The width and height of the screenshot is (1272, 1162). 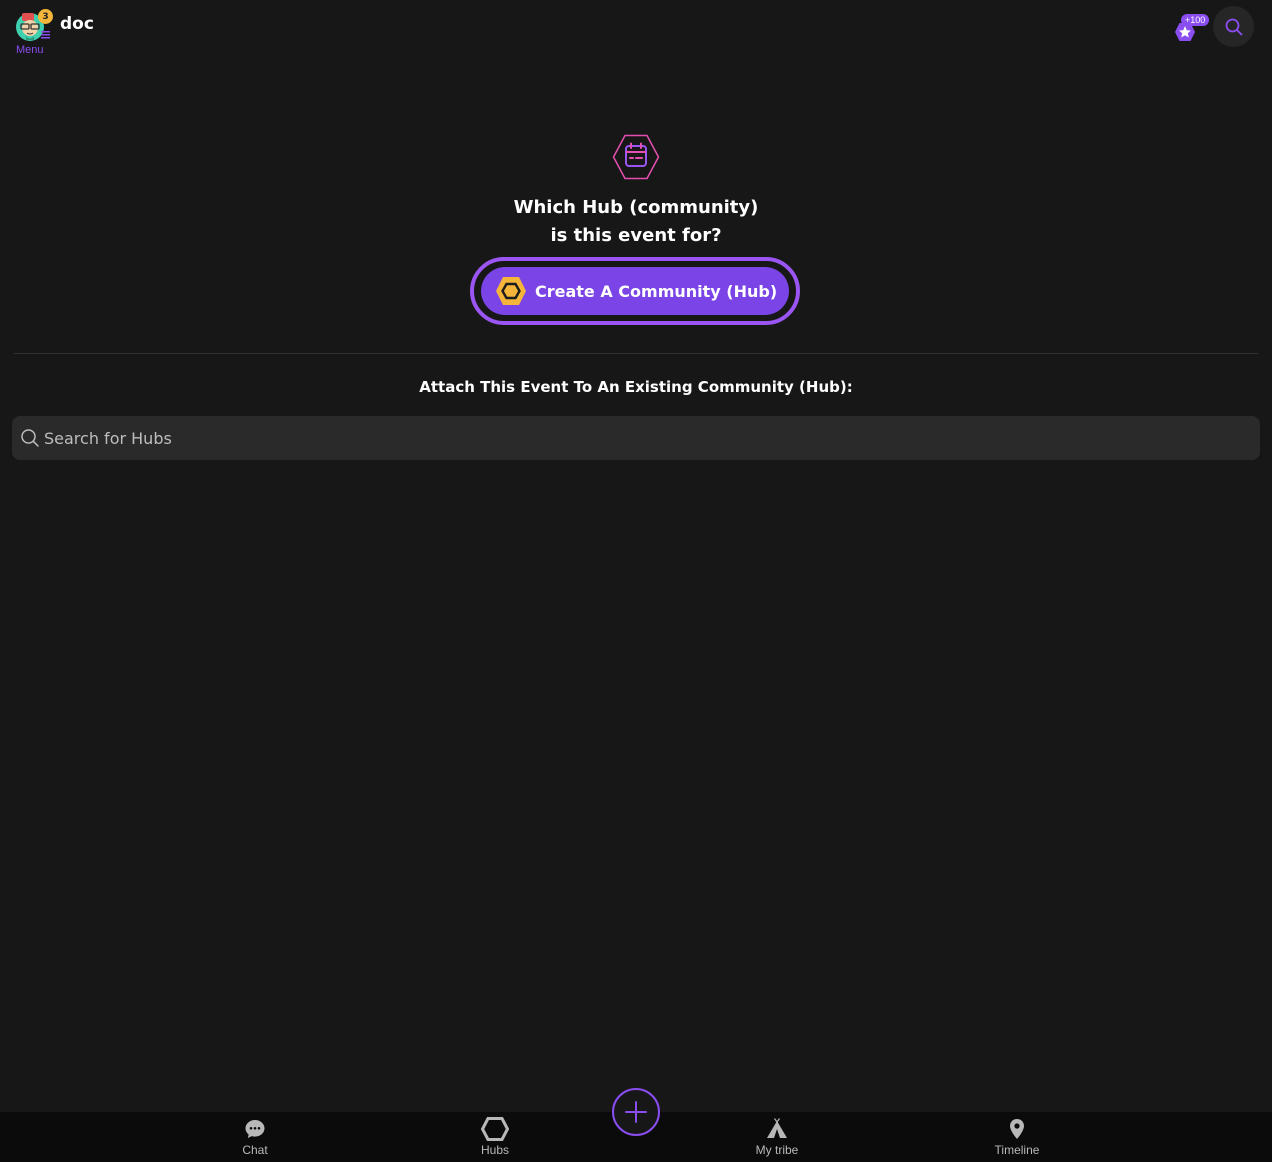 What do you see at coordinates (636, 353) in the screenshot?
I see `section-divider` at bounding box center [636, 353].